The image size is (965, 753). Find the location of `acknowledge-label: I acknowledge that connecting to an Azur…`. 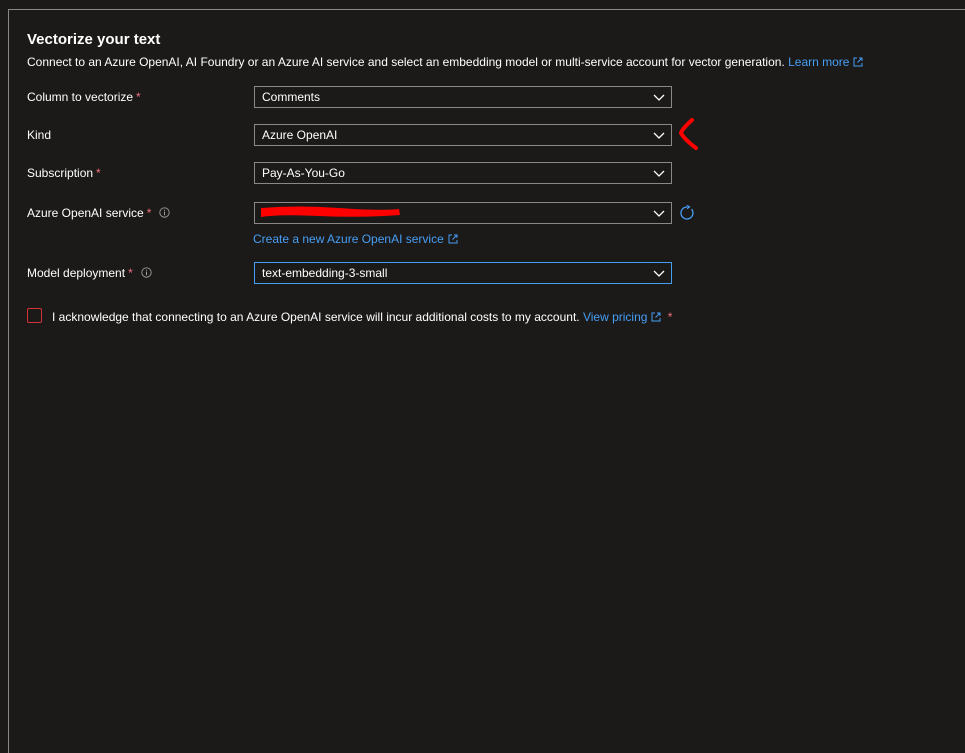

acknowledge-label: I acknowledge that connecting to an Azur… is located at coordinates (362, 317).